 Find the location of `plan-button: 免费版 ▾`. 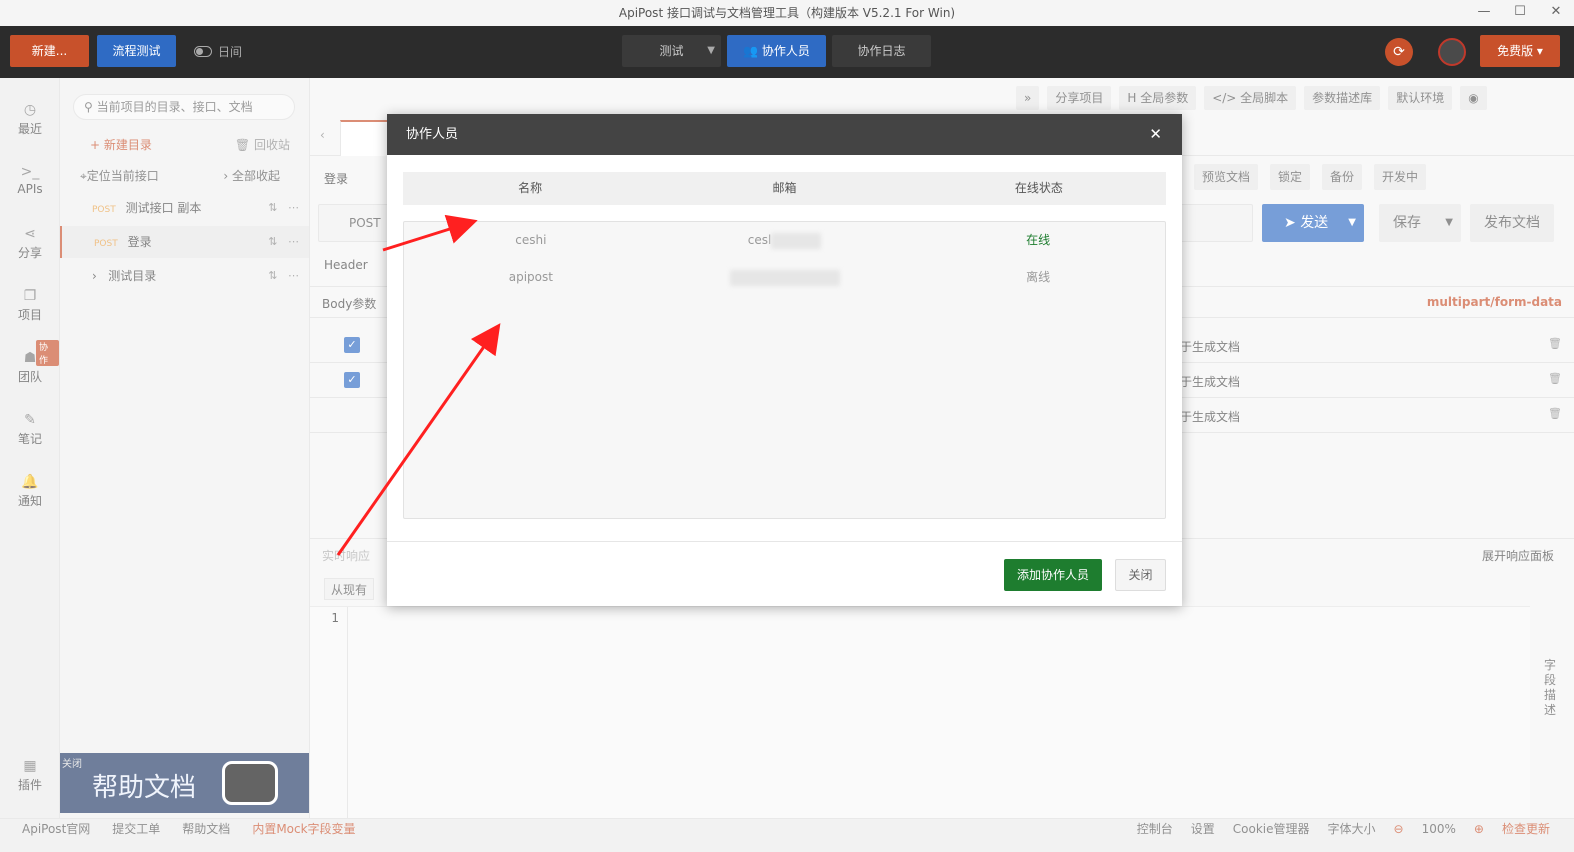

plan-button: 免费版 ▾ is located at coordinates (1520, 51).